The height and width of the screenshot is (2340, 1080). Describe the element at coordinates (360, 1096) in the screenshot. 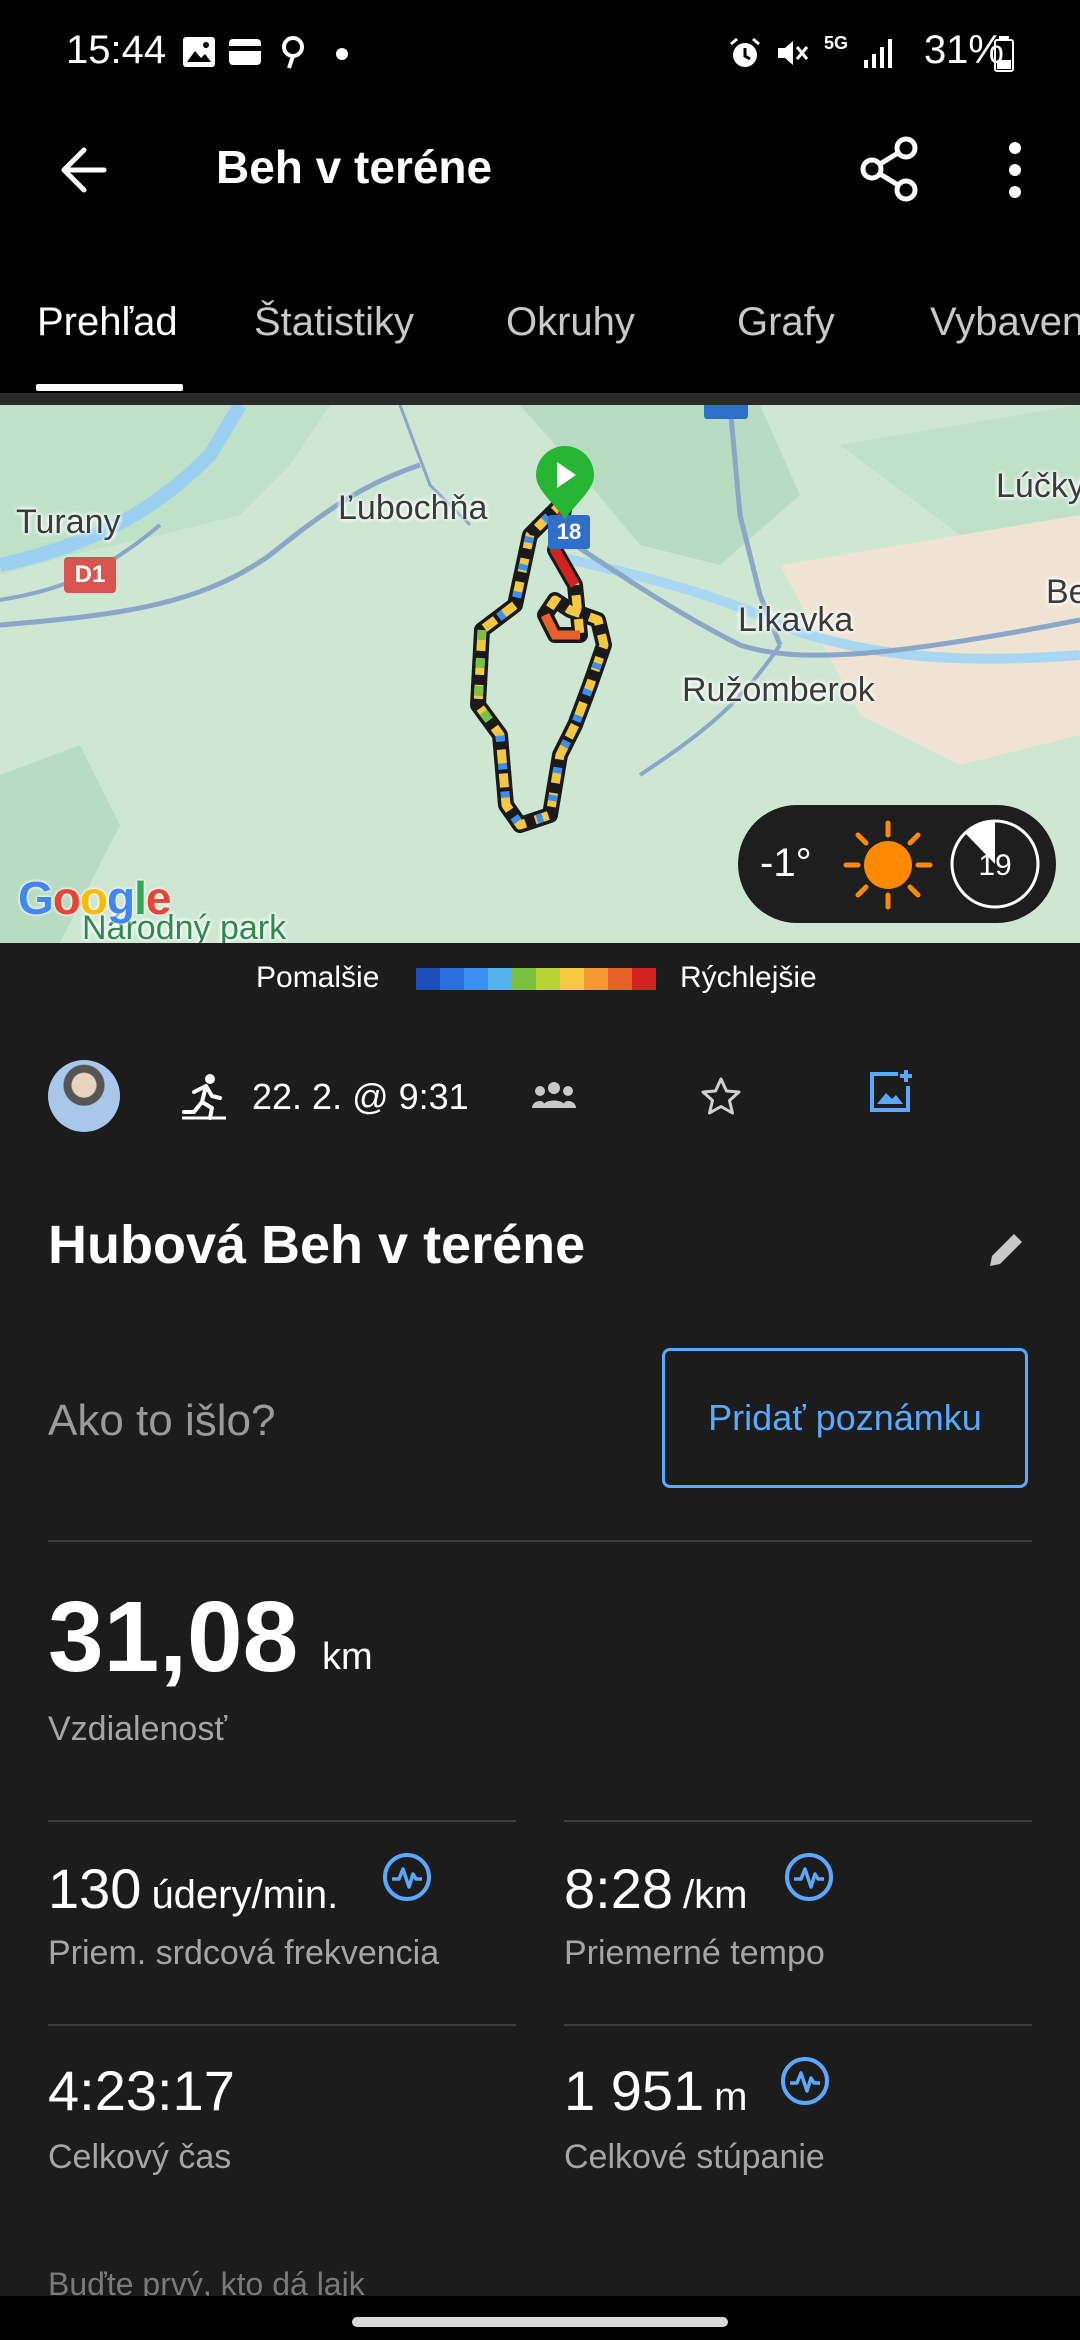

I see `activity-date: 22. 2. @ 9:31` at that location.